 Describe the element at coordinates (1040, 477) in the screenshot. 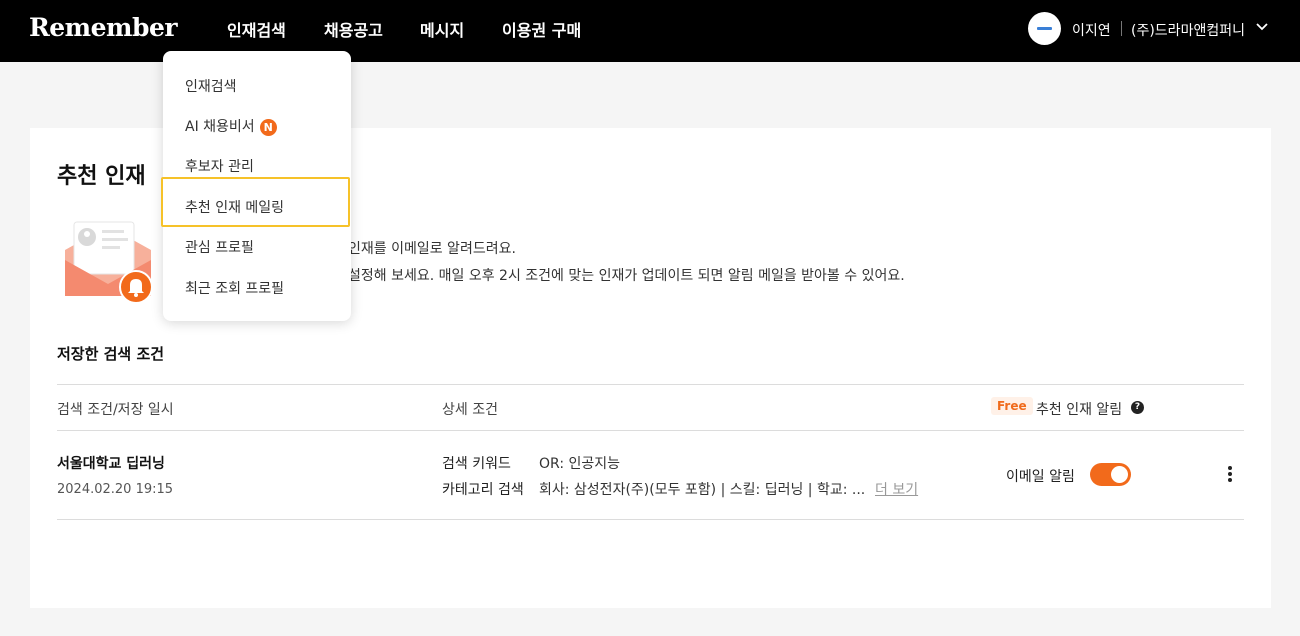

I see `email-alert-label: 이메일 알림` at that location.